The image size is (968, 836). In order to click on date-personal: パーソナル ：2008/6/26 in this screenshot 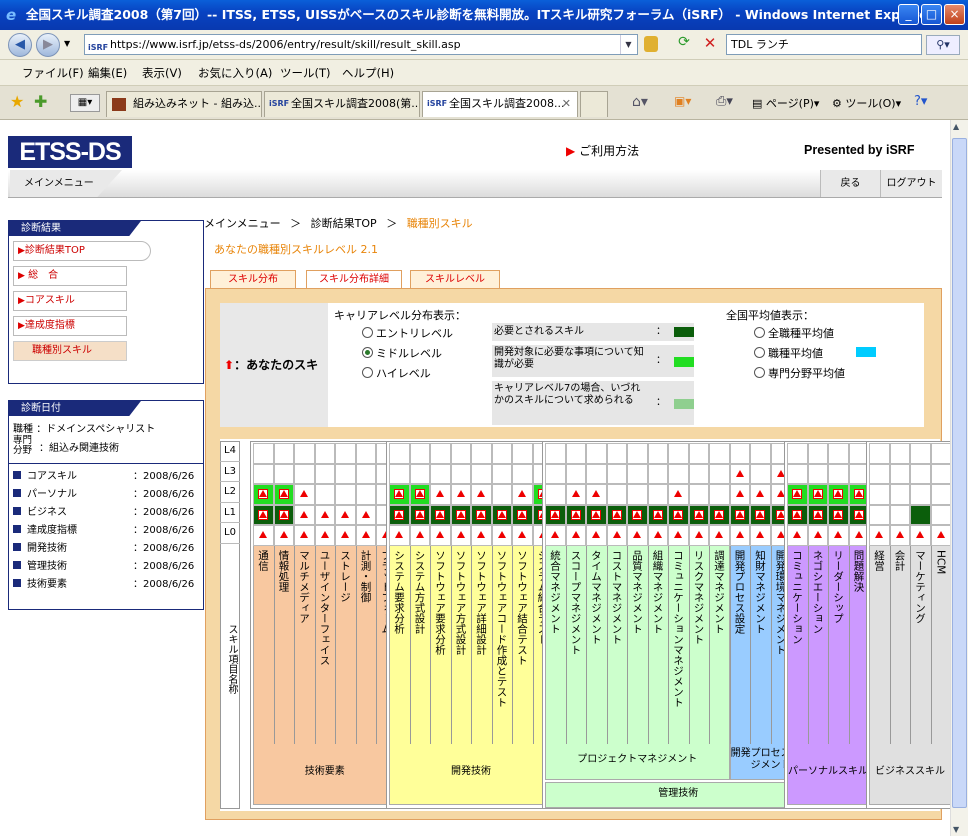, I will do `click(106, 492)`.